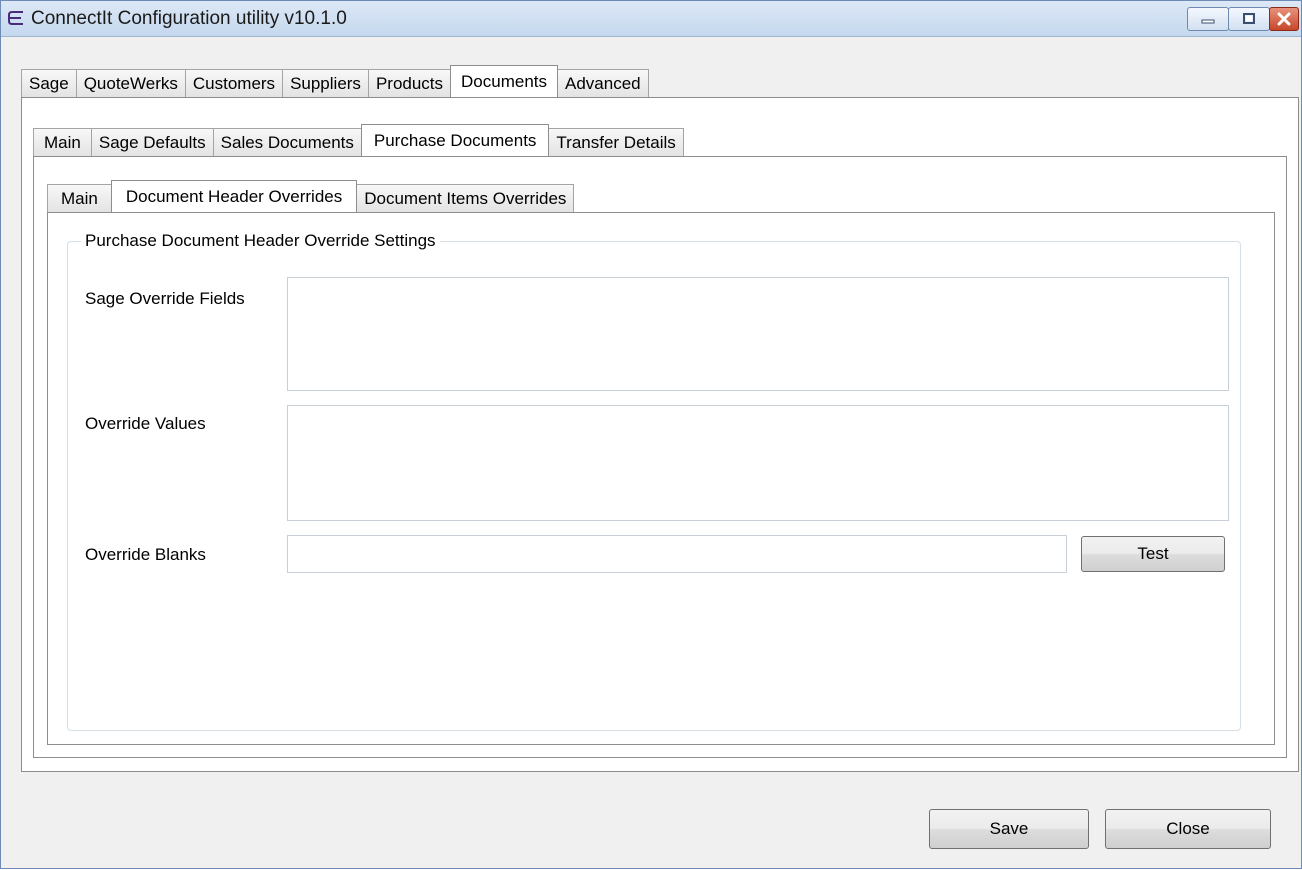  What do you see at coordinates (49, 83) in the screenshot?
I see `tab-sage: Sage` at bounding box center [49, 83].